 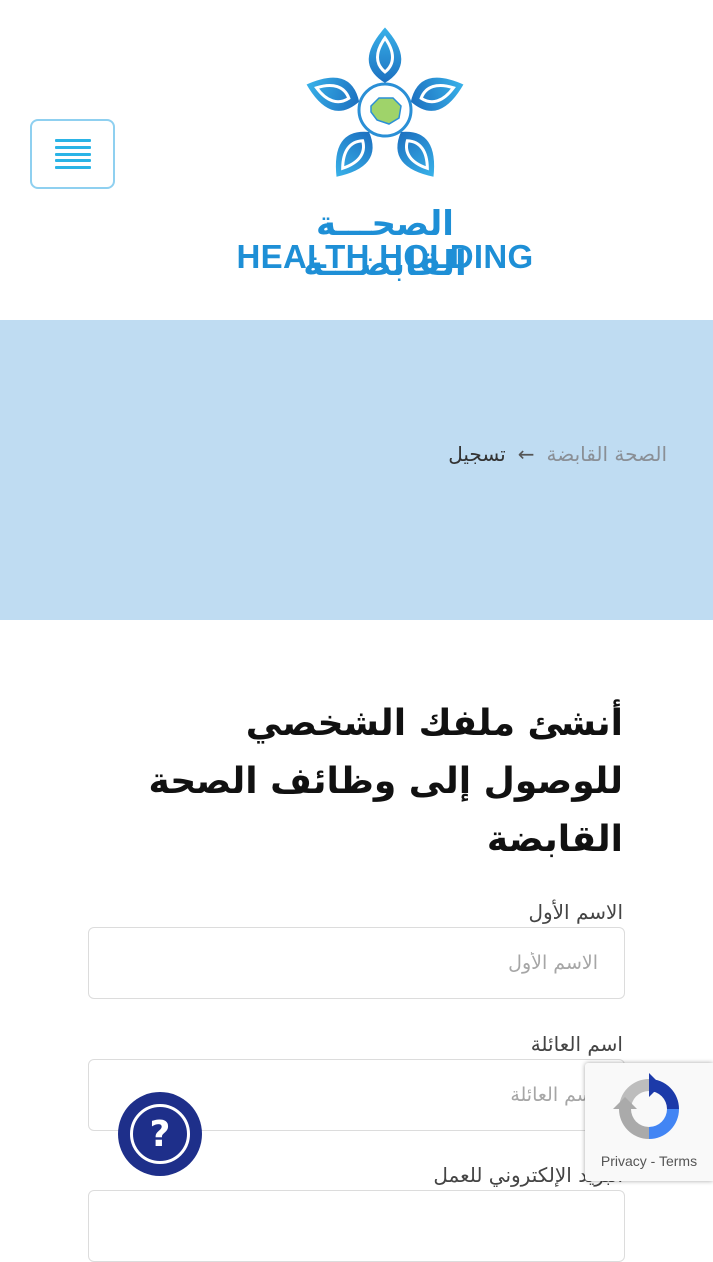 I want to click on help-button: ?, so click(x=160, y=1134).